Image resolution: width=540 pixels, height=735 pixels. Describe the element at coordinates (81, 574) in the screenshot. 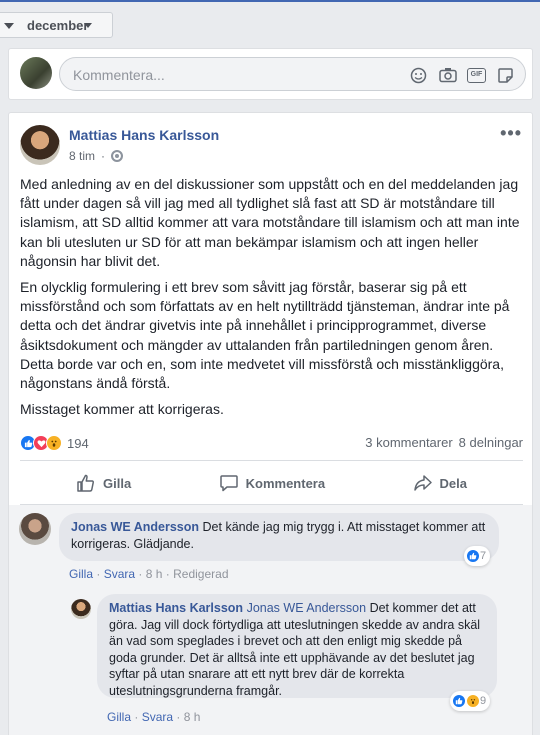

I see `comment-like-link: Gilla` at that location.